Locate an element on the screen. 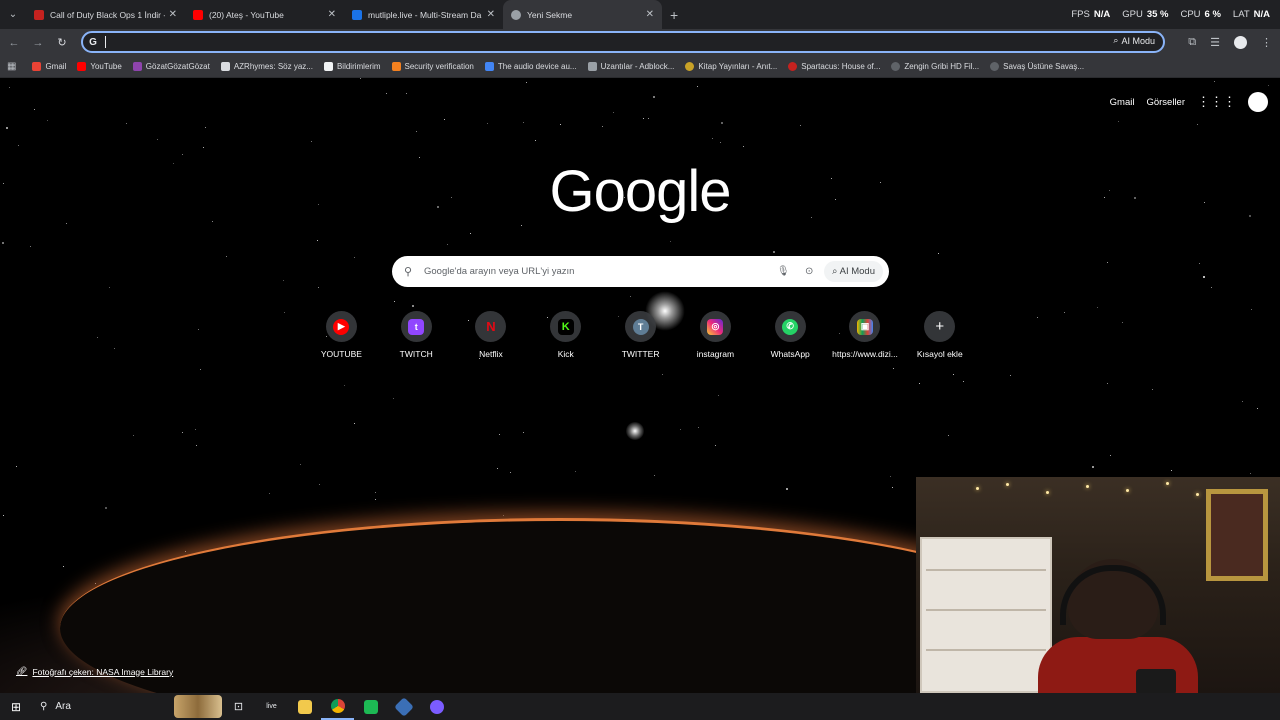  bookmark-gmail: Gmail is located at coordinates (49, 66).